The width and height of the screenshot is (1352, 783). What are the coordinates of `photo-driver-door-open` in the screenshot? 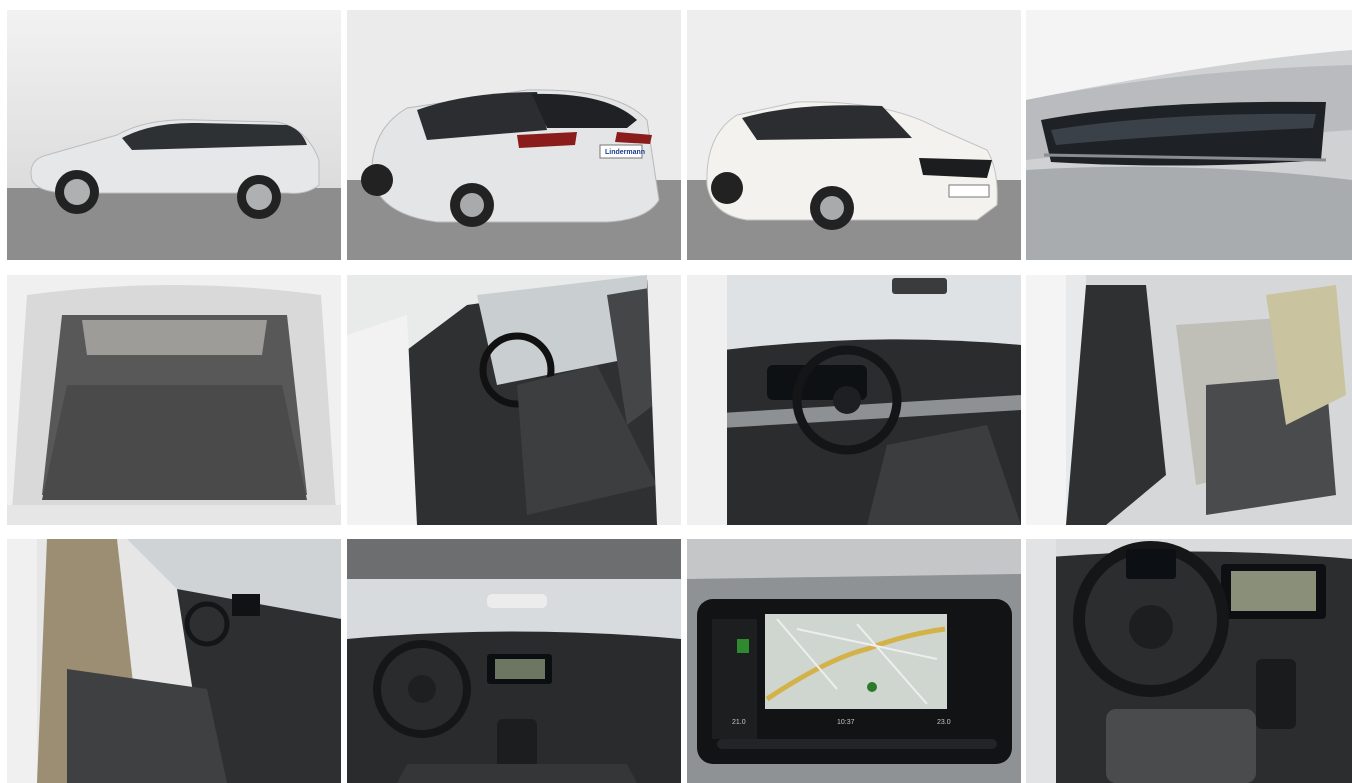 It's located at (514, 400).